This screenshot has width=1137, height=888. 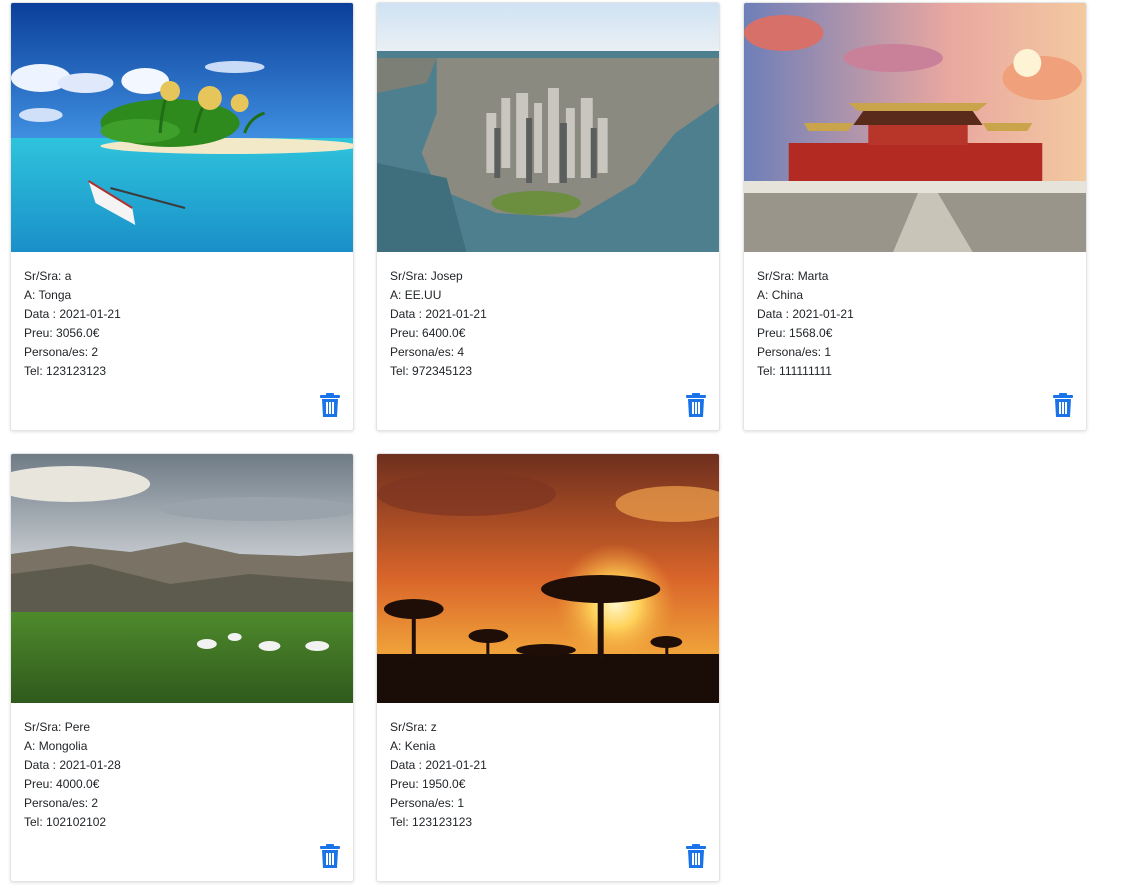 I want to click on booking-phone: 102102102, so click(x=76, y=822).